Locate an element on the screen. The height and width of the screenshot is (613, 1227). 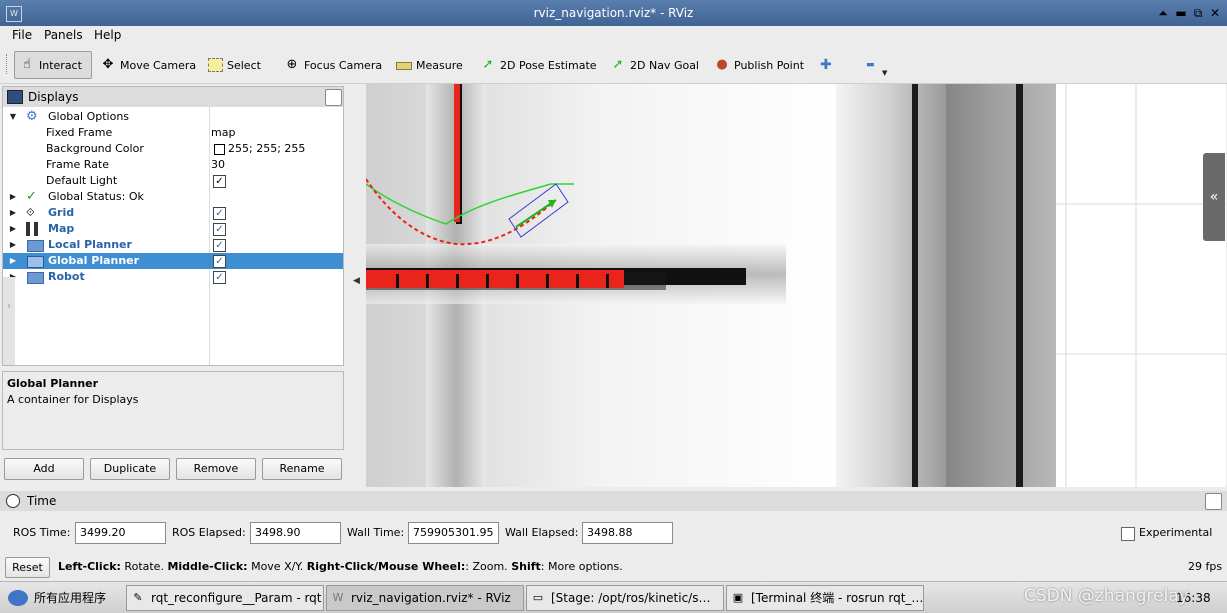
collapse-left-handle: › is located at coordinates (9, 321).